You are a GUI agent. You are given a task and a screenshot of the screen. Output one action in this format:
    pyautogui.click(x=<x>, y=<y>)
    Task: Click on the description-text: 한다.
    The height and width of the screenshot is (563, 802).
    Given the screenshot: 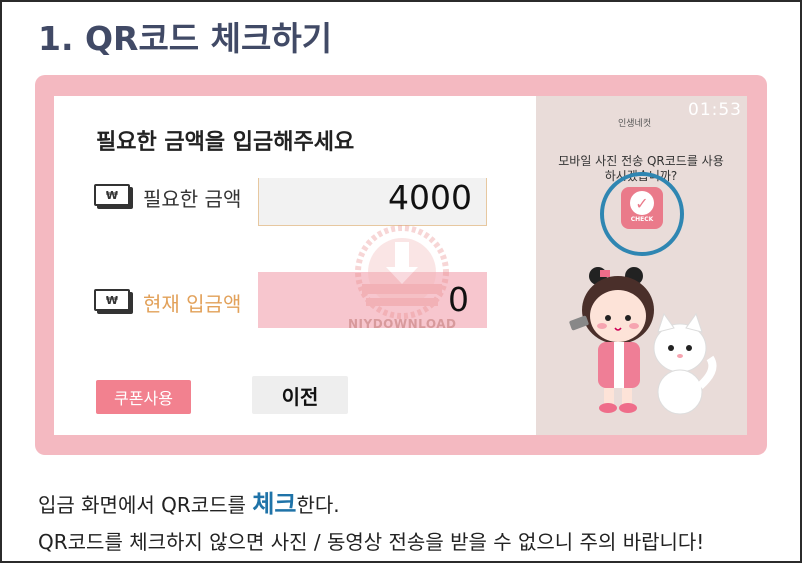 What is the action you would take?
    pyautogui.click(x=318, y=505)
    